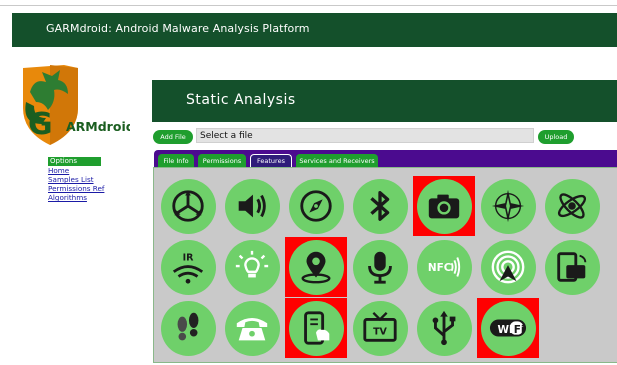  Describe the element at coordinates (98, 126) in the screenshot. I see `logo-text: ARMdroid` at that location.